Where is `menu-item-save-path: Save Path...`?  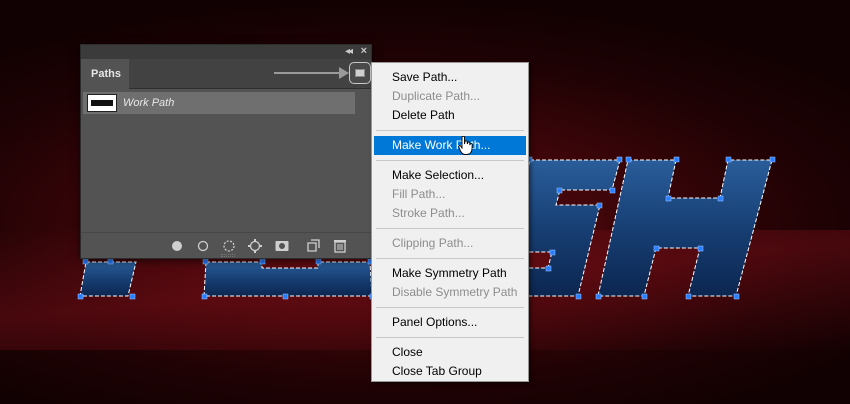
menu-item-save-path: Save Path... is located at coordinates (450, 77).